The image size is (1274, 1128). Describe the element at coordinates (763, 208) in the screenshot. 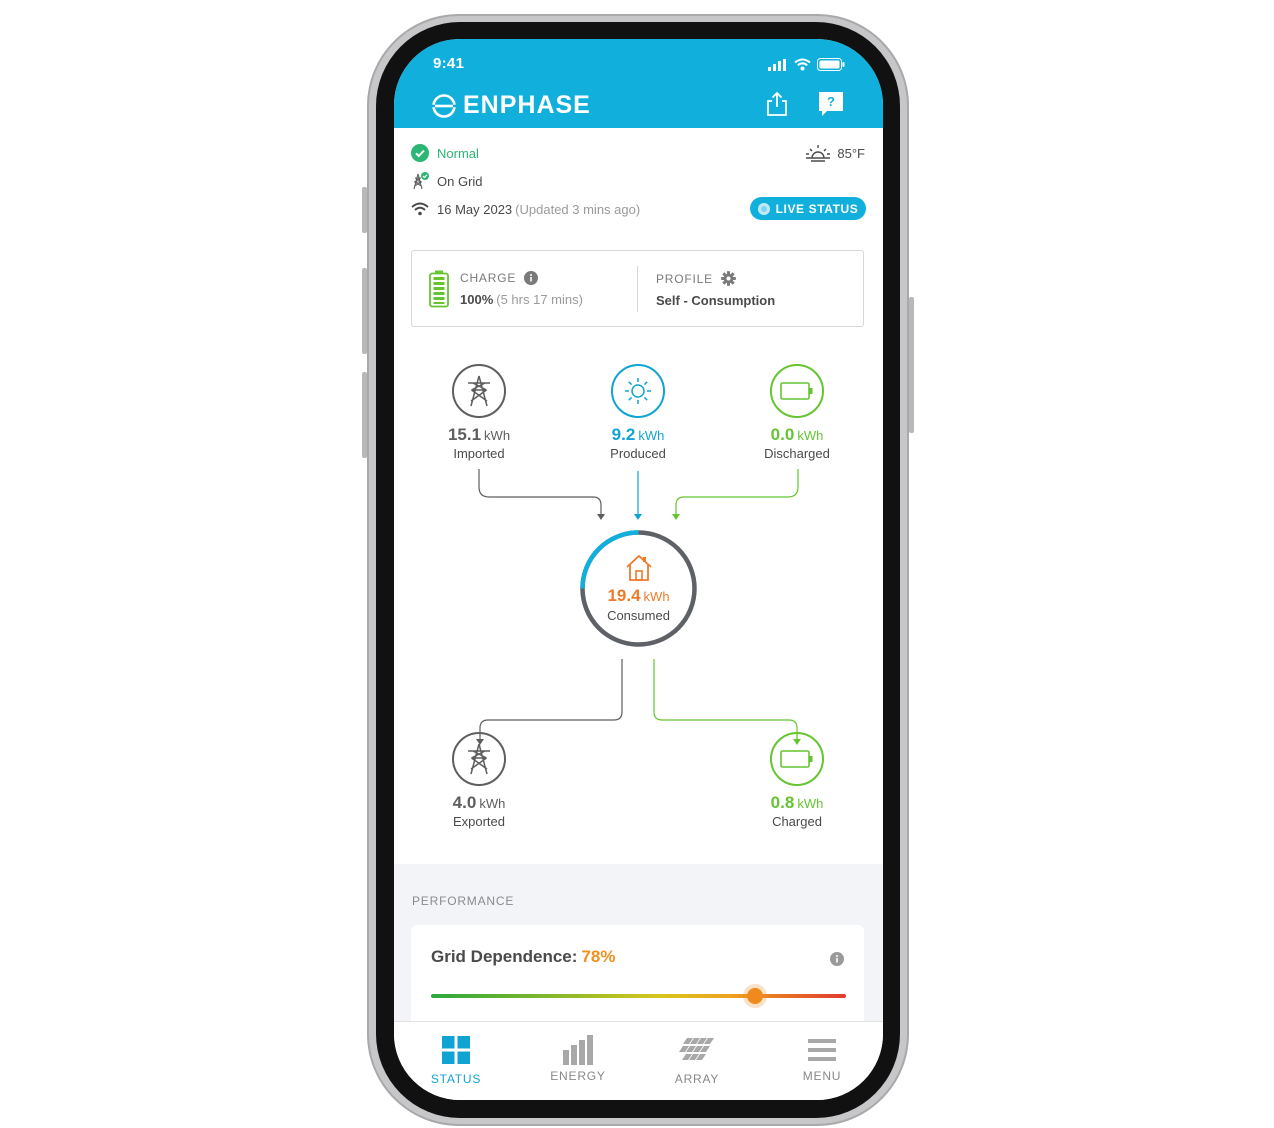

I see `live-indicator-icon` at that location.